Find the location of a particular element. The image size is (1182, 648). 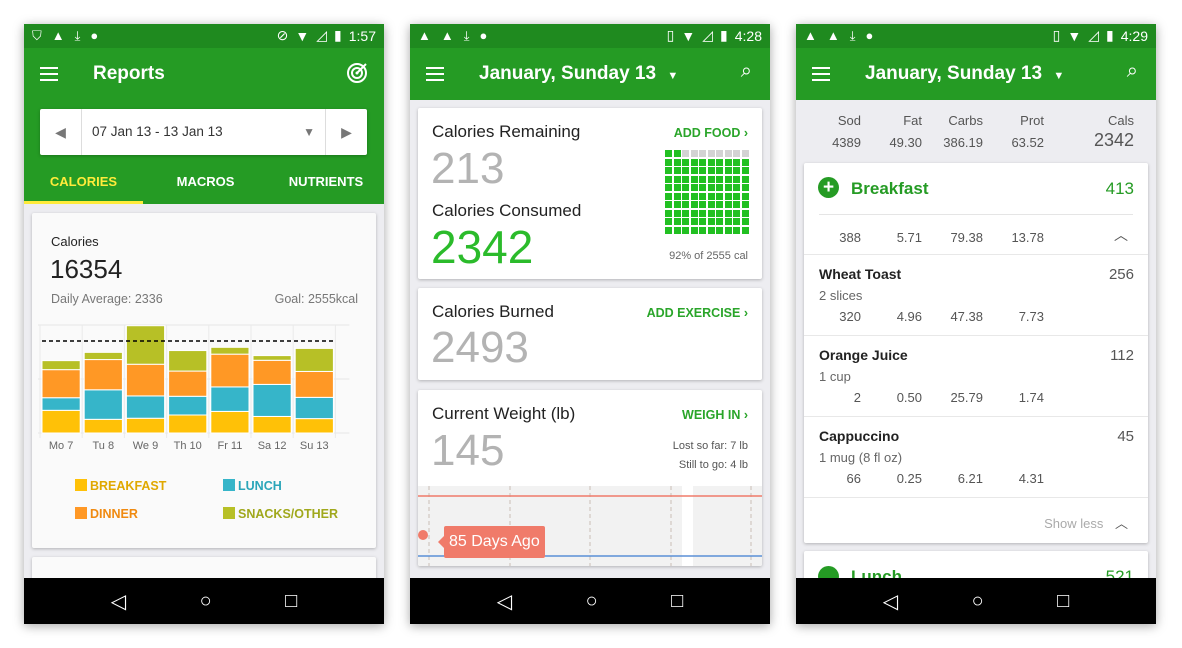

food-macro: 47.38 is located at coordinates (966, 316).